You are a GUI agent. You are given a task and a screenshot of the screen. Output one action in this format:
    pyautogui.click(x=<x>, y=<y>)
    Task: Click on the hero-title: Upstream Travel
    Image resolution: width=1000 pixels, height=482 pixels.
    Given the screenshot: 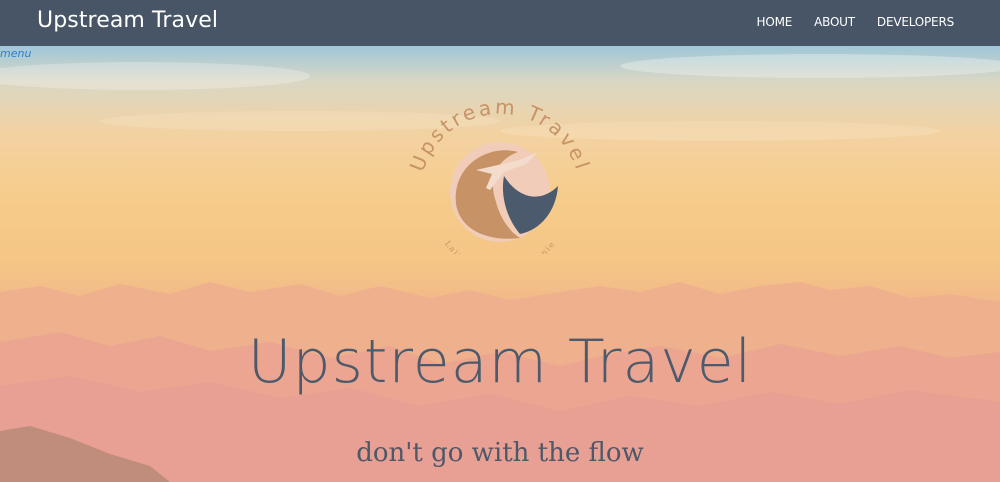 What is the action you would take?
    pyautogui.click(x=500, y=362)
    